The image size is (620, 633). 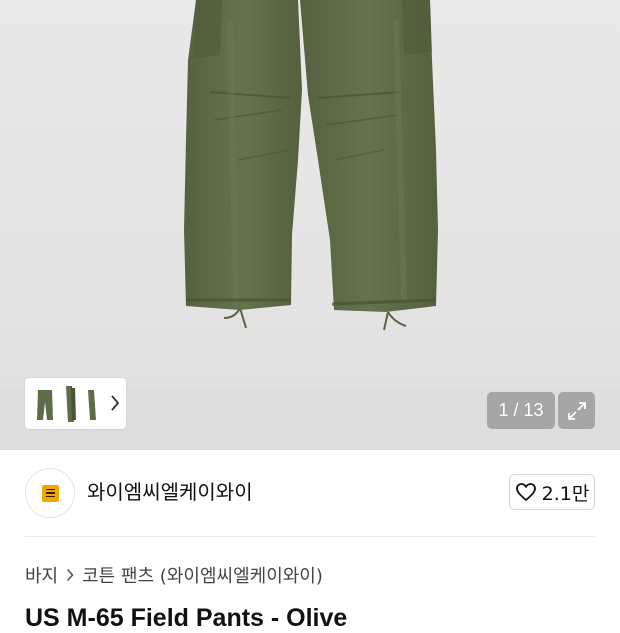 I want to click on expand-button, so click(x=576, y=410).